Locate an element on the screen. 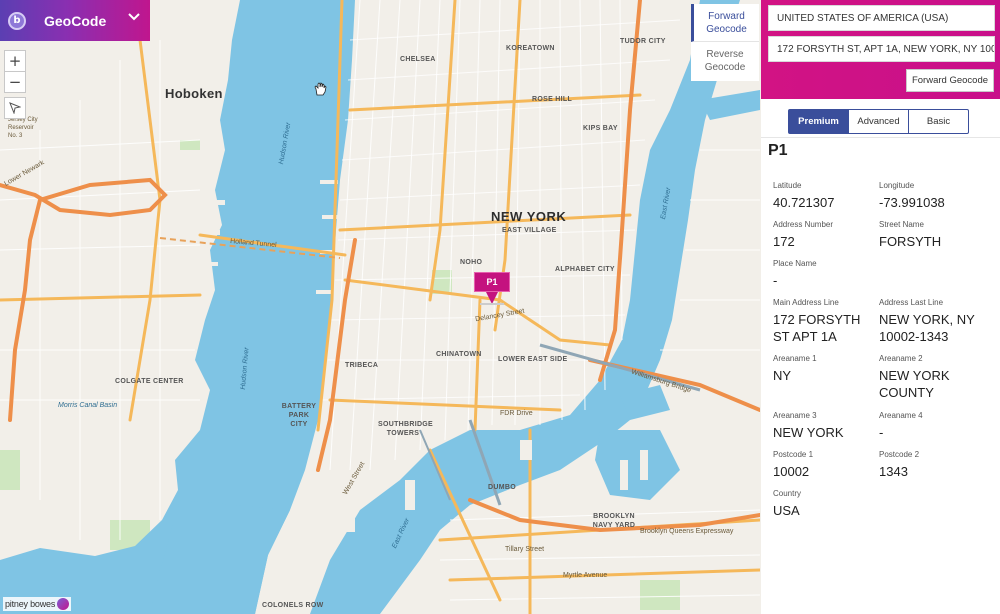  app-logo-glyph: b is located at coordinates (17, 20).